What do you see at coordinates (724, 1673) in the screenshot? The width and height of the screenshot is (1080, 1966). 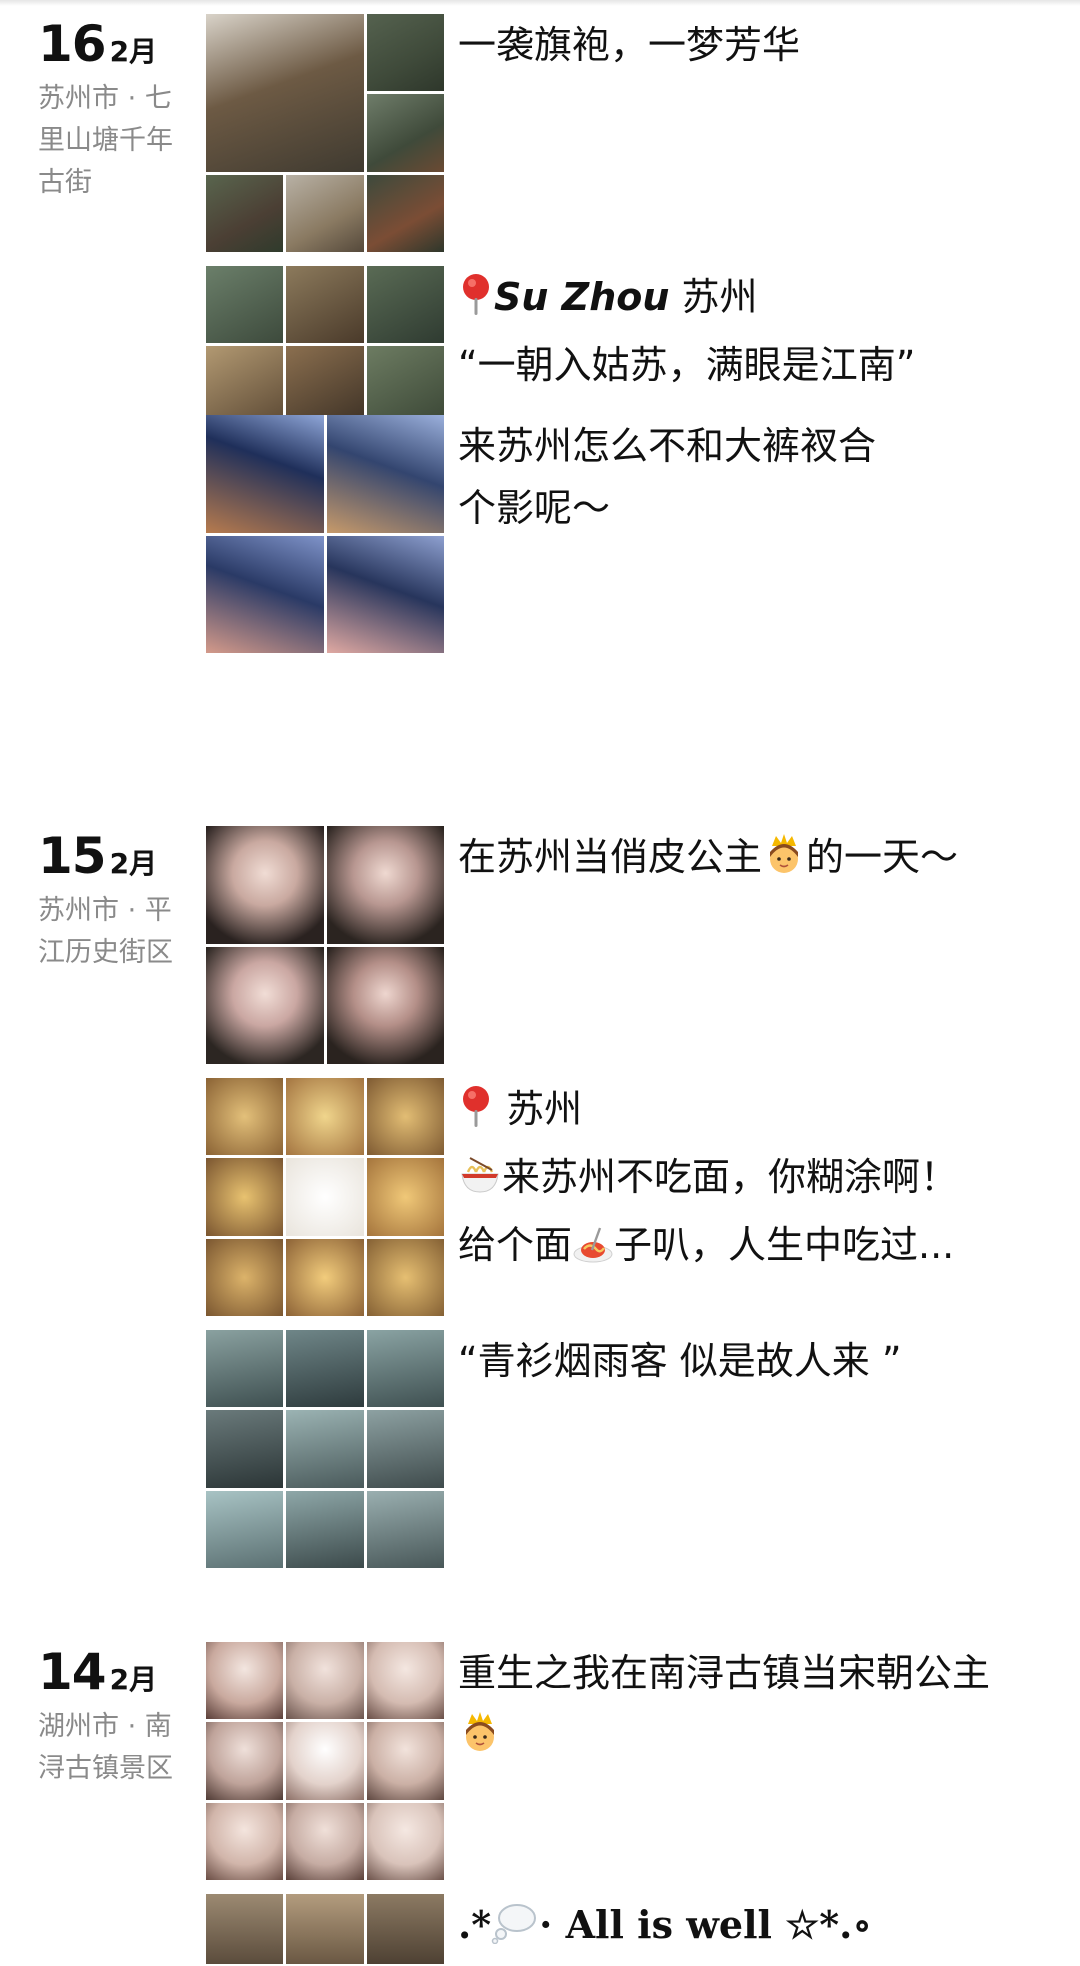 I see `caption-text: 重生之我在南浔古镇当宋朝公主` at bounding box center [724, 1673].